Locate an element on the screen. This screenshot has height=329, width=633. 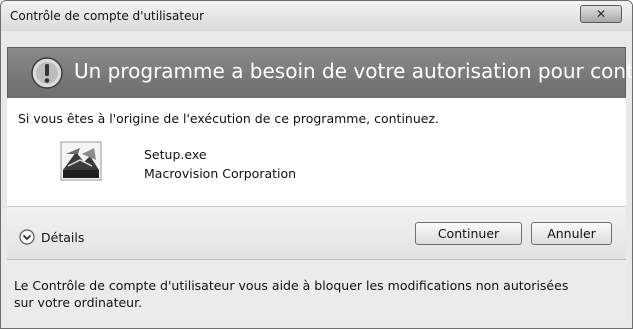
close-icon: ✕ is located at coordinates (601, 14).